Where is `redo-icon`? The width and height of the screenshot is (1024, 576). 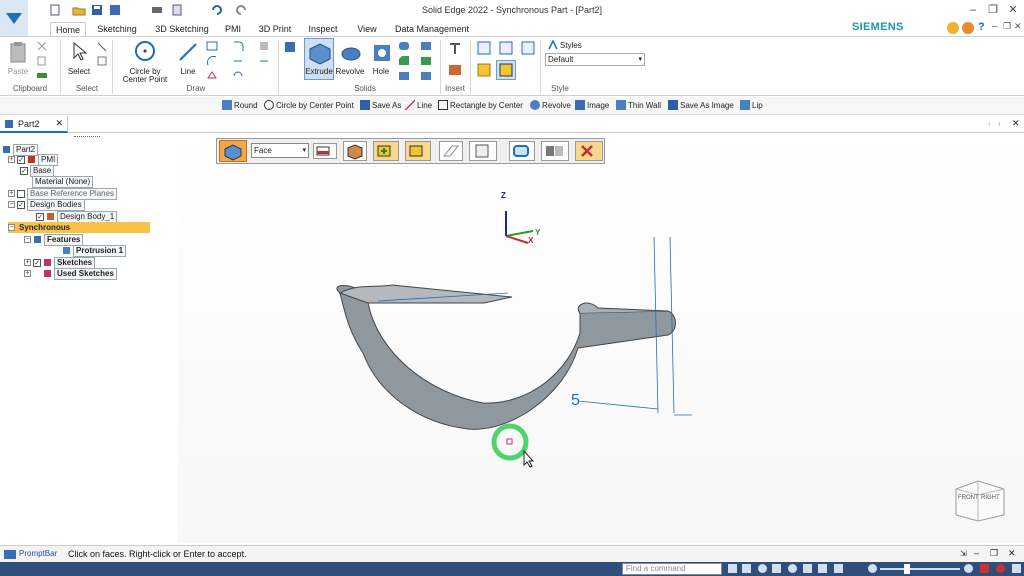
redo-icon is located at coordinates (241, 10).